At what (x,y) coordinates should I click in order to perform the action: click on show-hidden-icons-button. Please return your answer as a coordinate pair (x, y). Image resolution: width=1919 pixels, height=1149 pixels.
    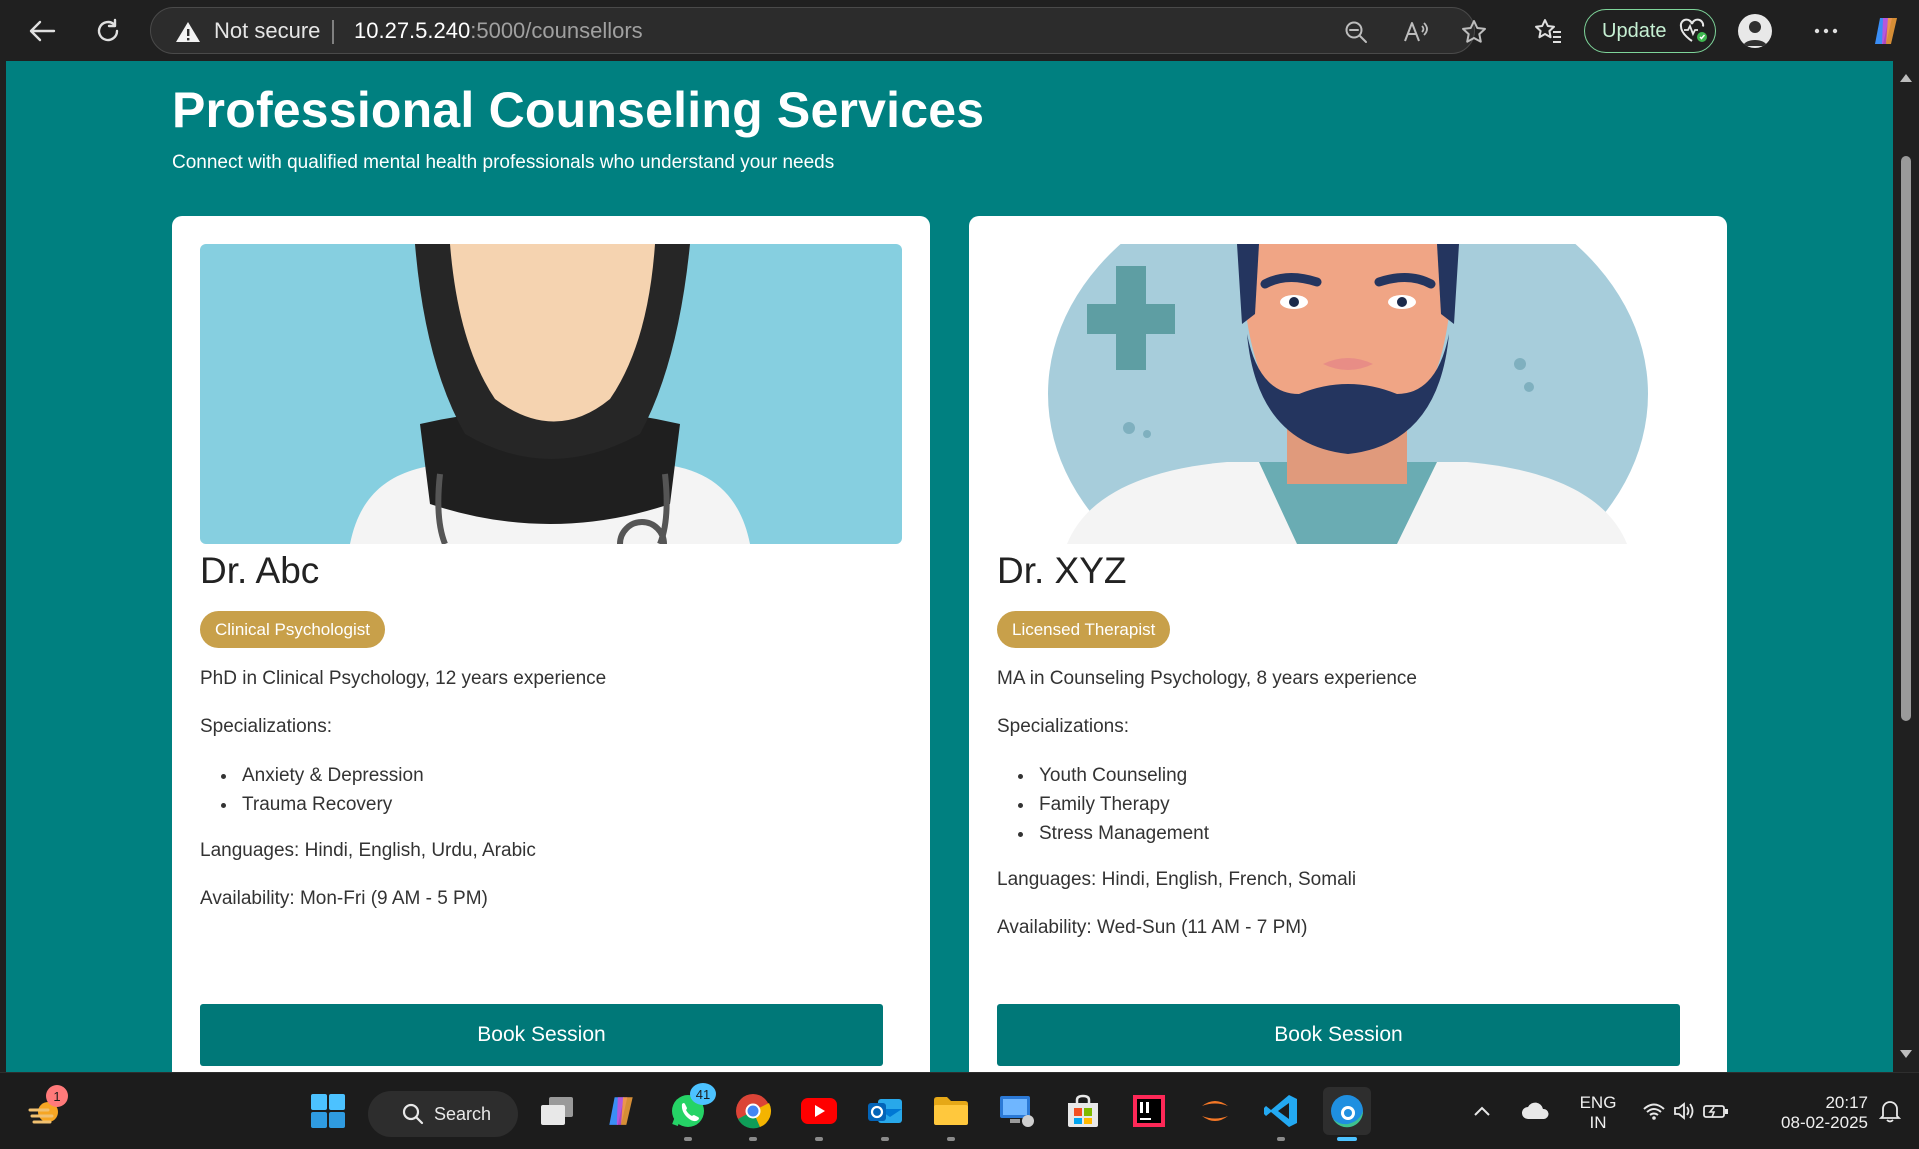
    Looking at the image, I should click on (1482, 1111).